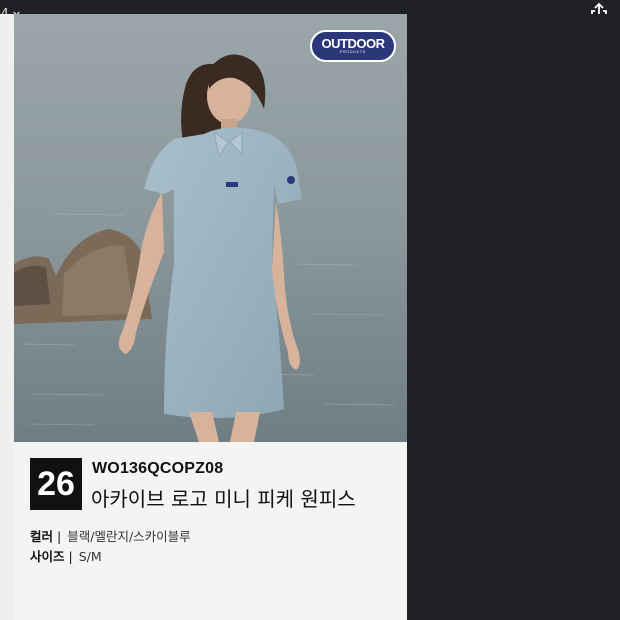 This screenshot has height=620, width=620. I want to click on size-label: 사이즈, so click(47, 556).